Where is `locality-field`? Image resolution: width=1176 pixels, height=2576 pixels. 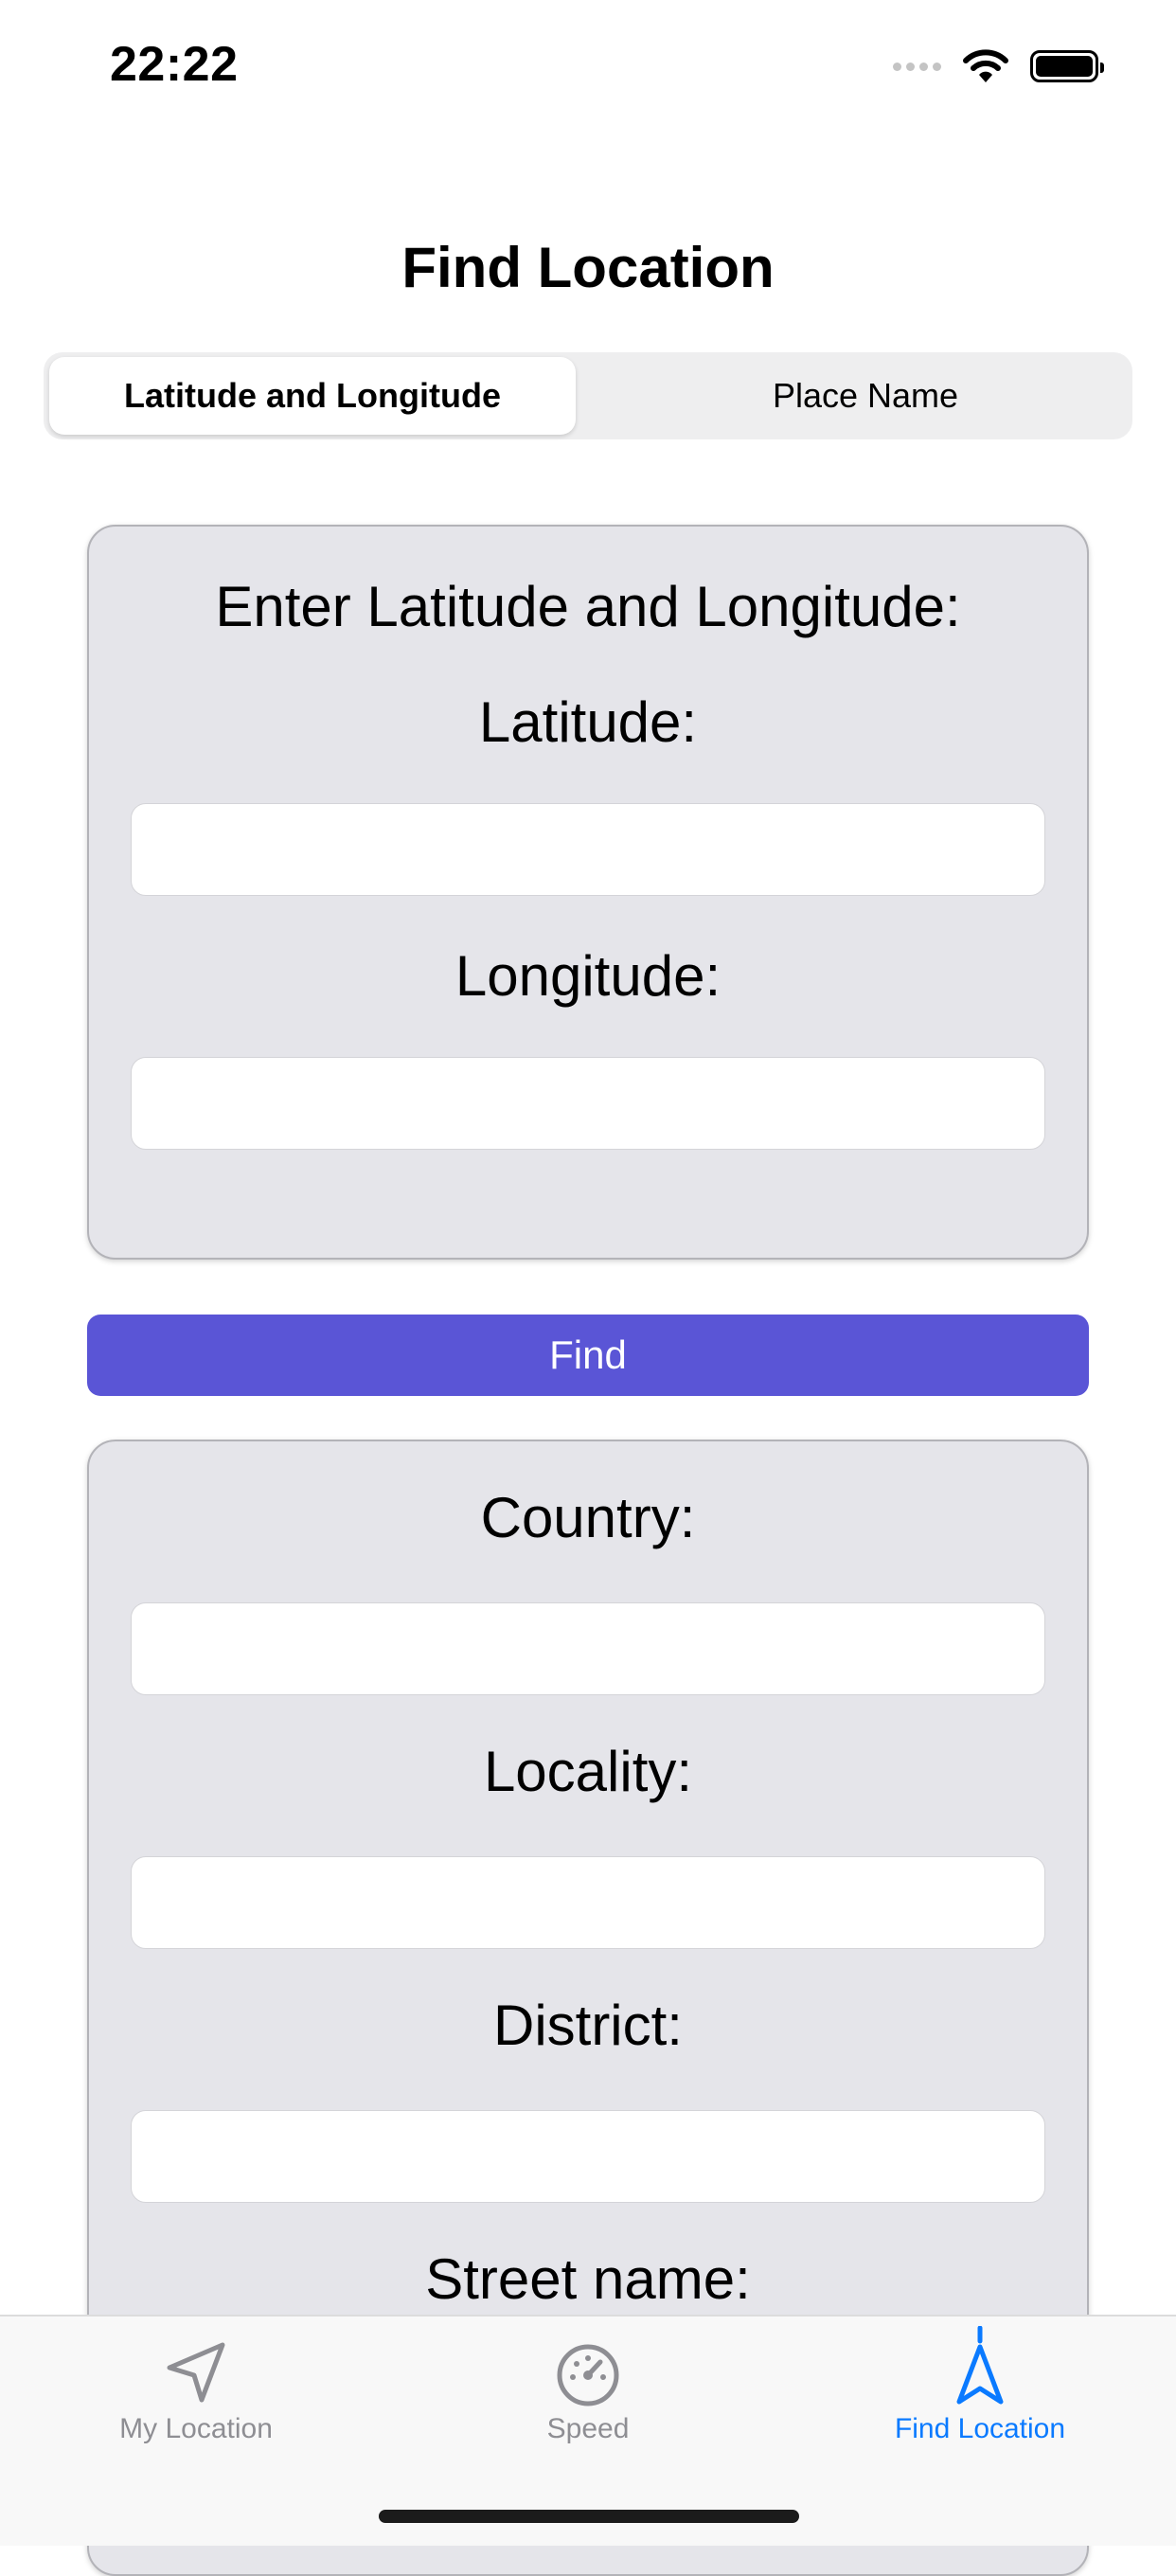
locality-field is located at coordinates (588, 1902).